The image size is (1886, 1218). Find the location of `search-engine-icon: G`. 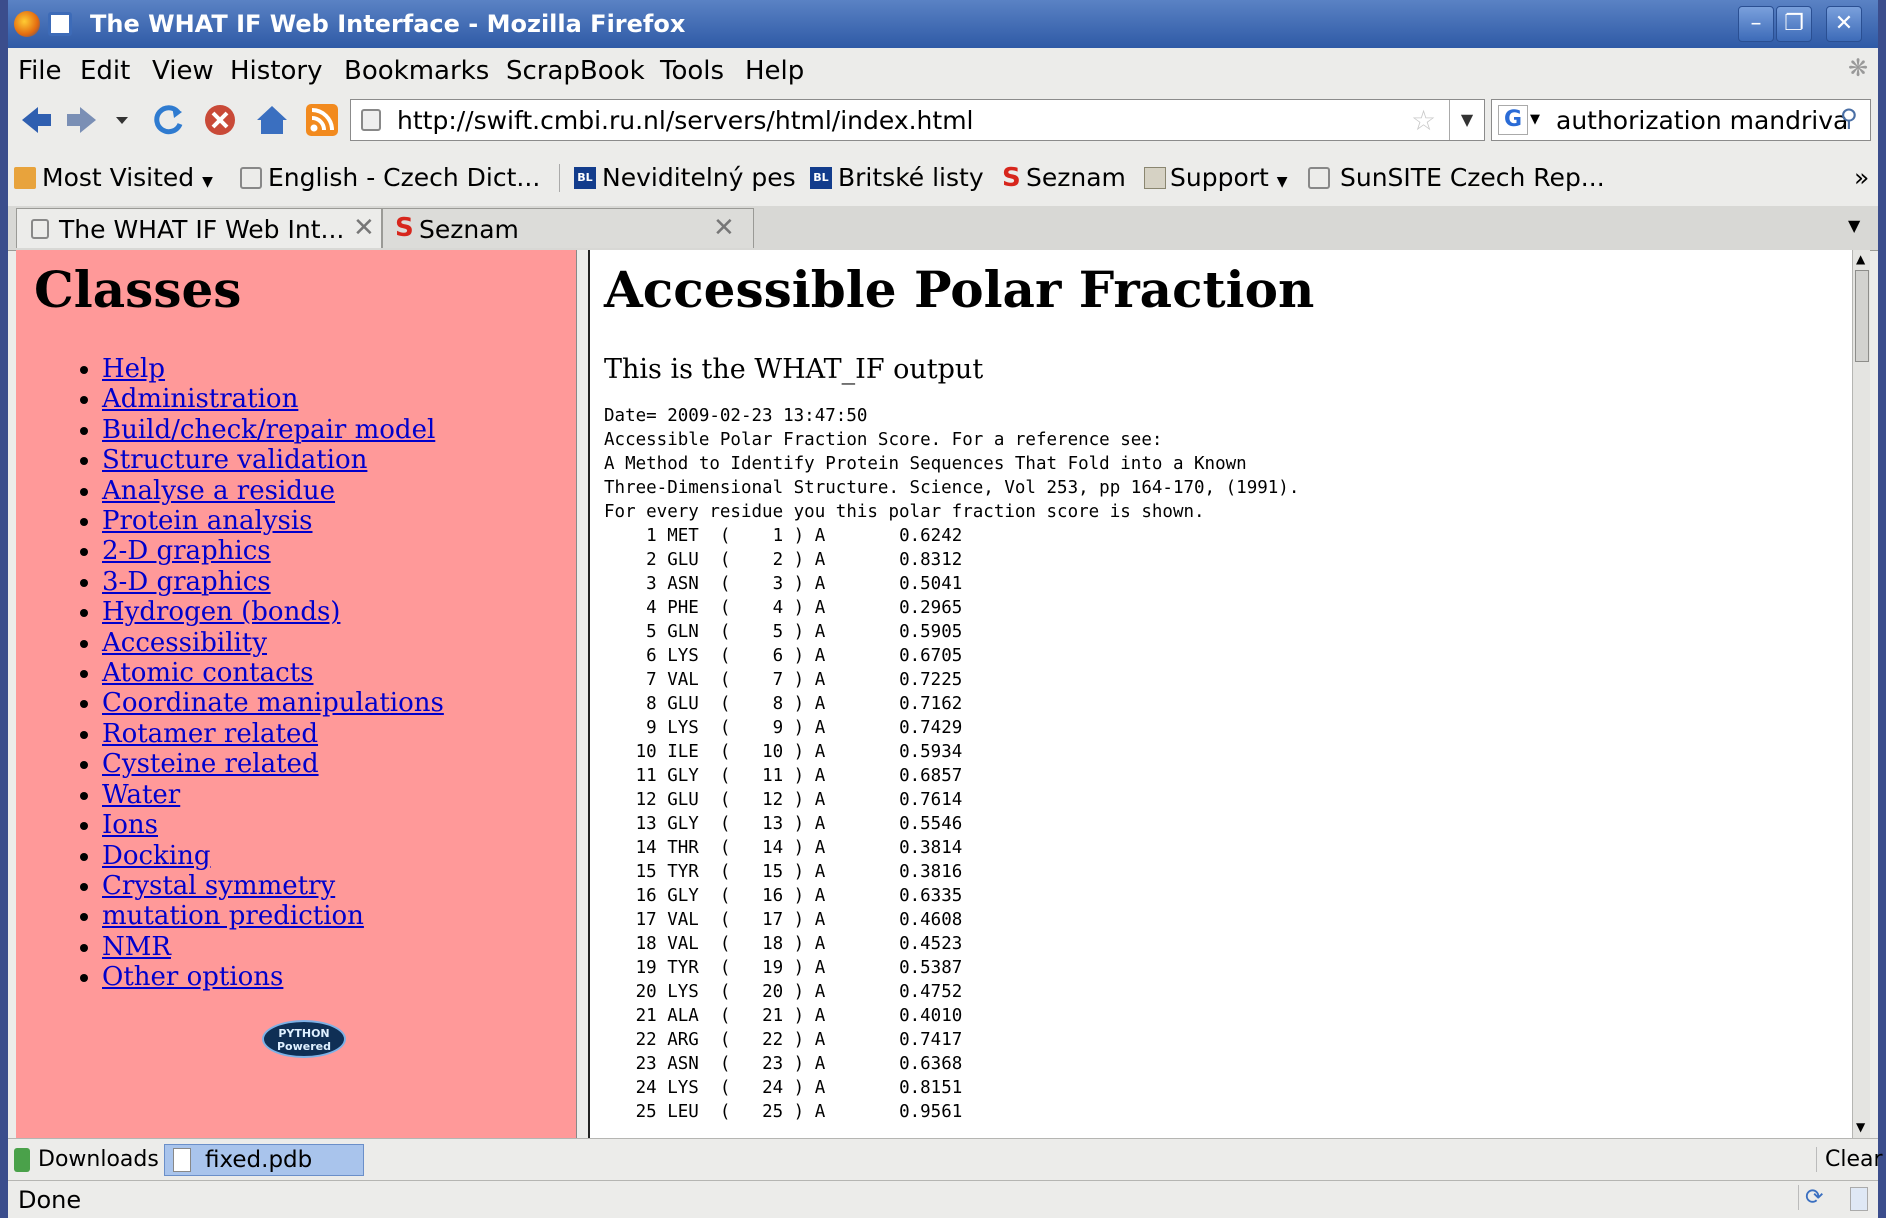

search-engine-icon: G is located at coordinates (1513, 120).